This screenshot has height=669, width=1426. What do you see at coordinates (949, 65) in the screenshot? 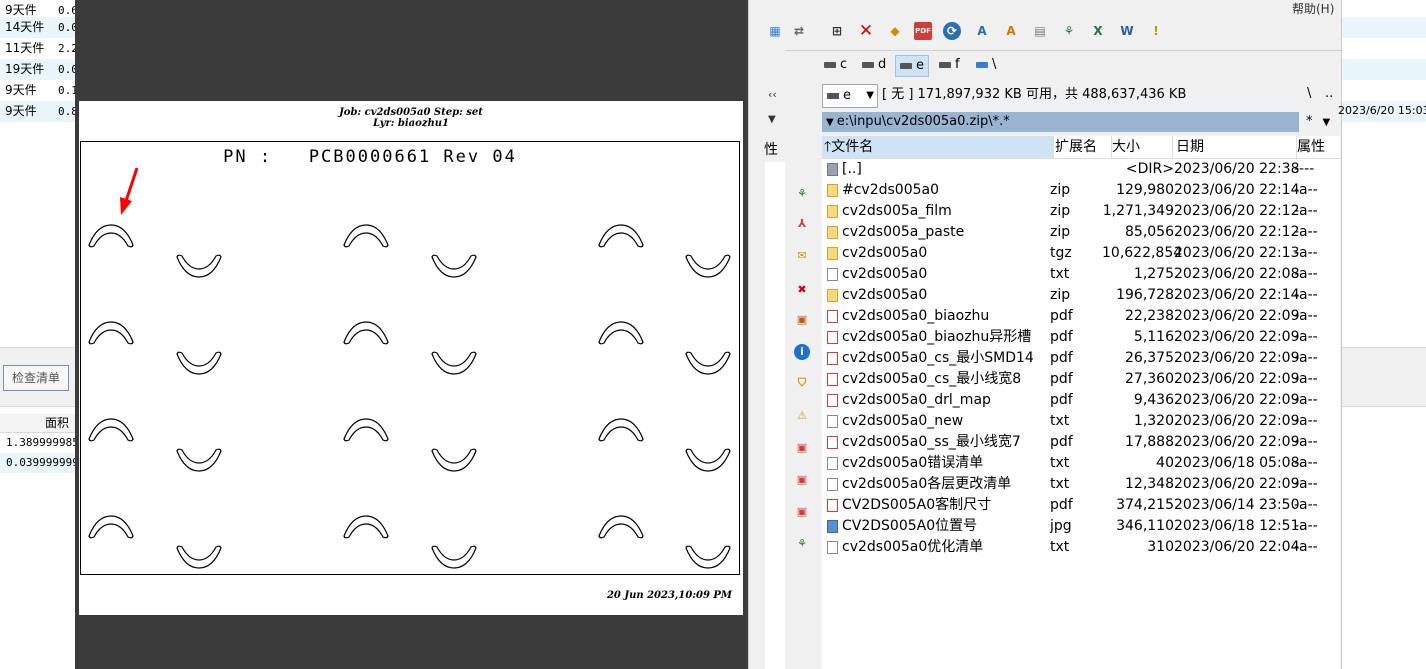
I see `drive-f-button: f` at bounding box center [949, 65].